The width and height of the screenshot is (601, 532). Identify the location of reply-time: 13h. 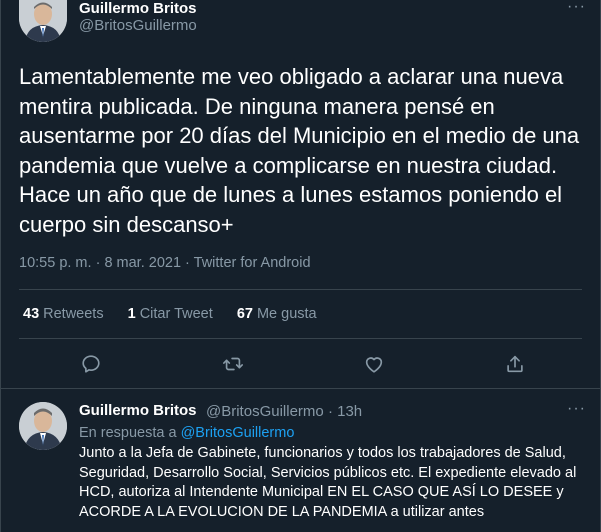
(349, 411).